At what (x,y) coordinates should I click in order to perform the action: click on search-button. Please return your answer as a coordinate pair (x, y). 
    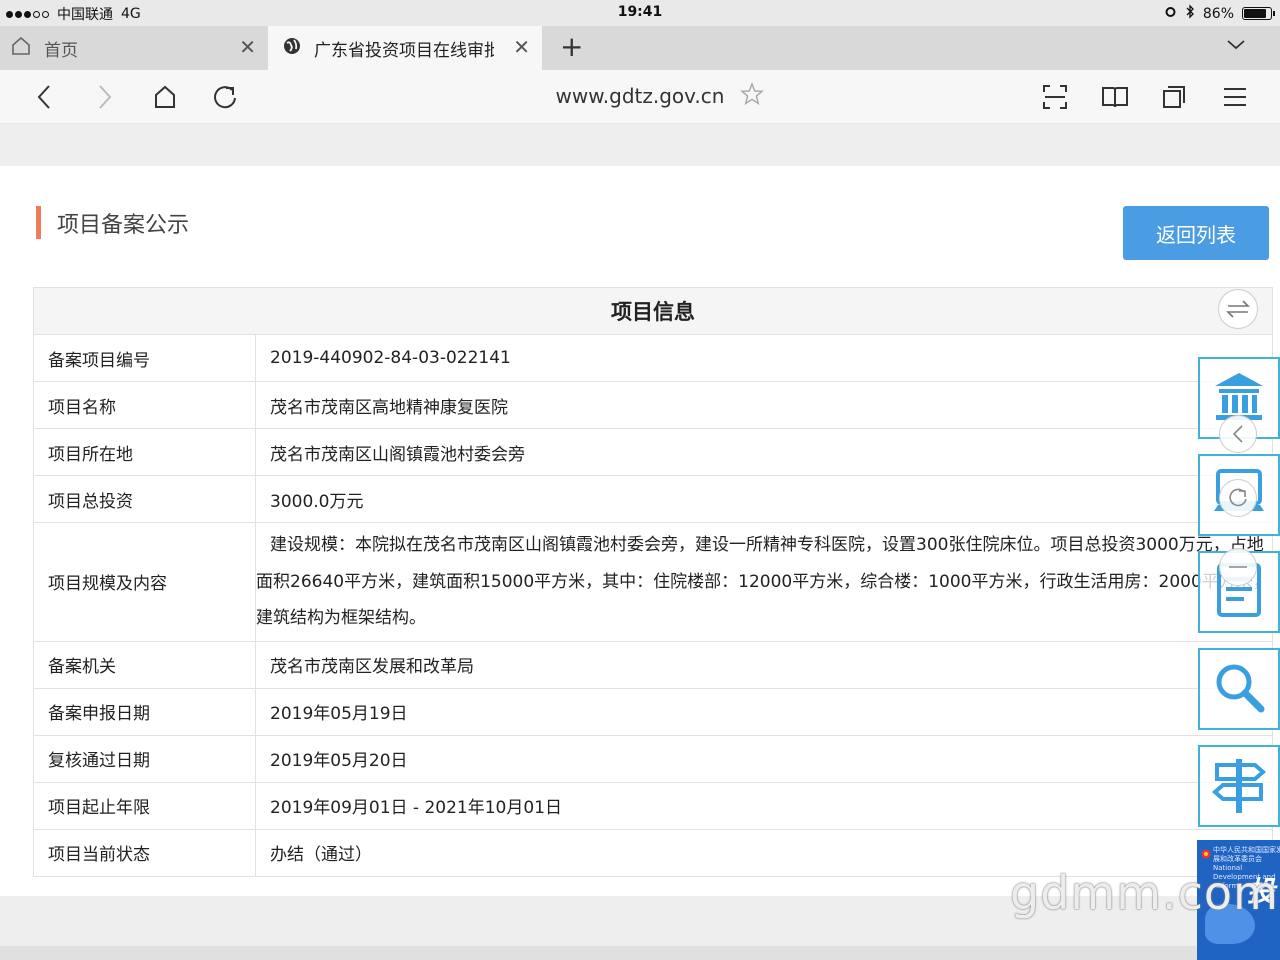
    Looking at the image, I should click on (1239, 689).